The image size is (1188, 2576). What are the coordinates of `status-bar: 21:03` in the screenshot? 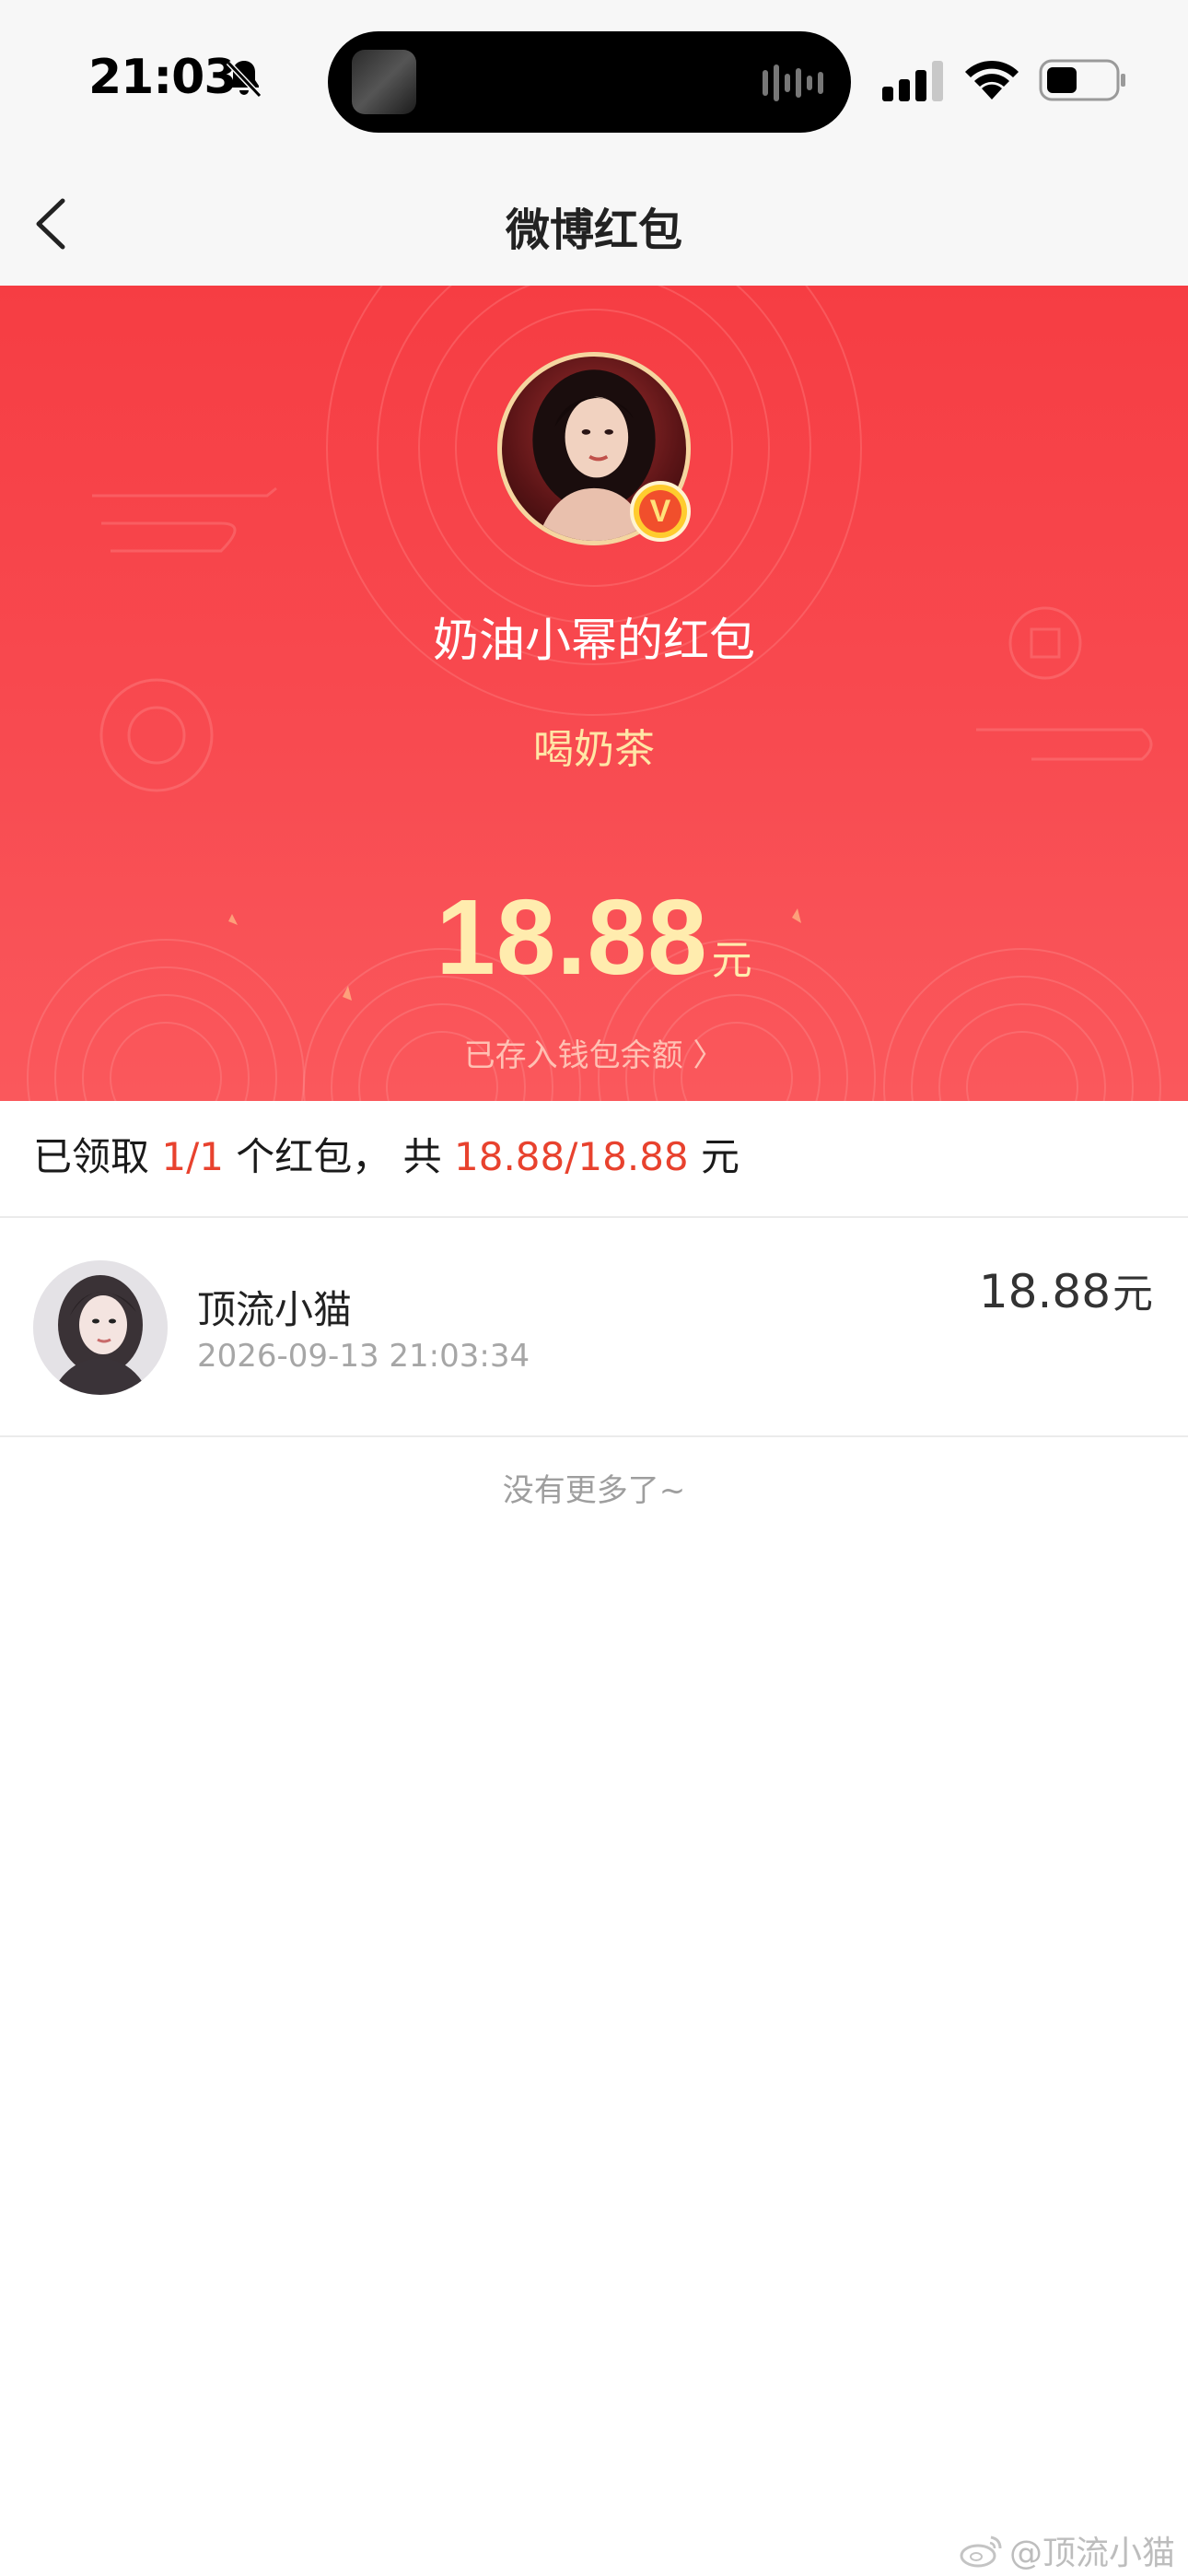 It's located at (594, 80).